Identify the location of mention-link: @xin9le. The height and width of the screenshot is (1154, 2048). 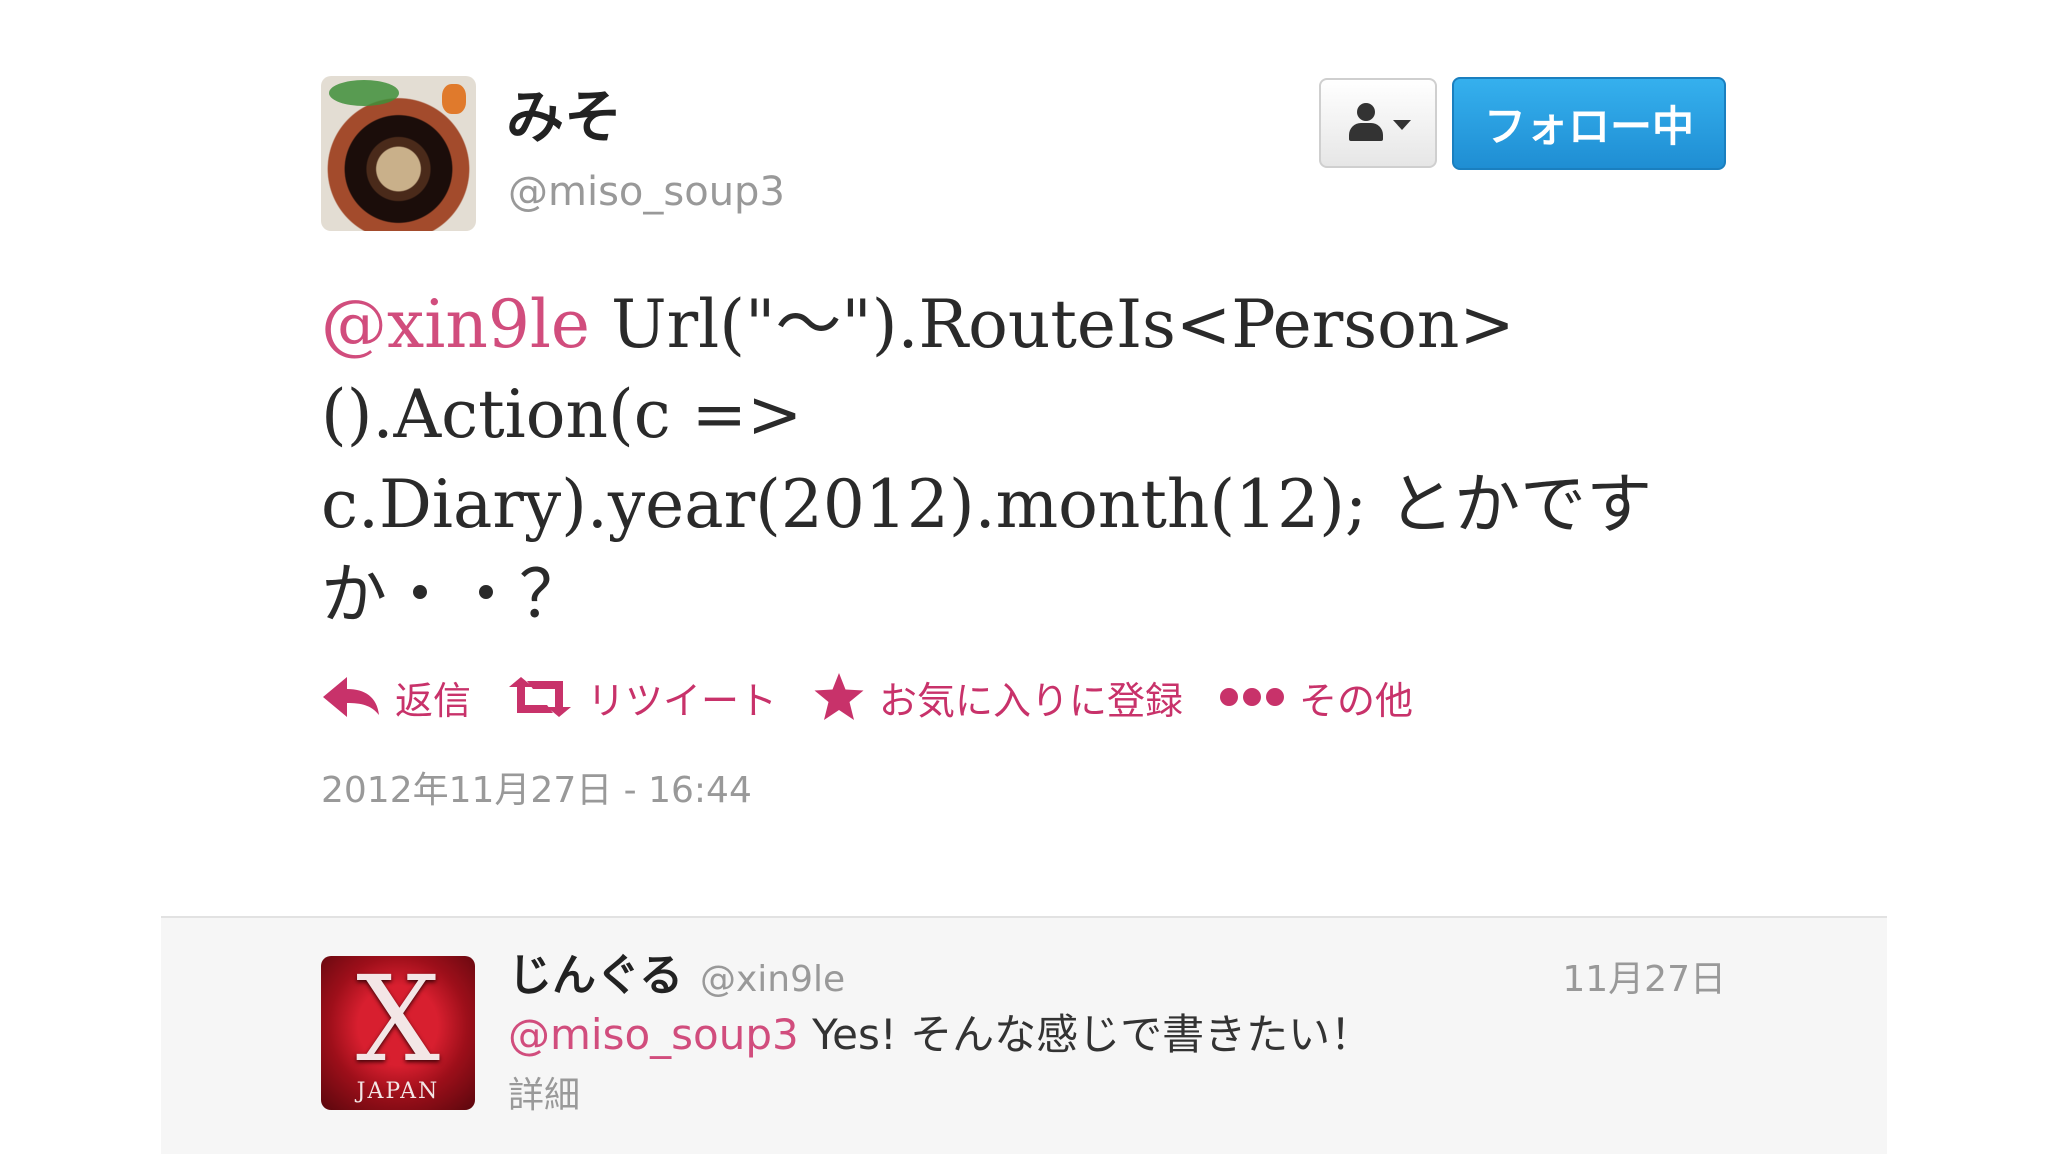
(455, 324).